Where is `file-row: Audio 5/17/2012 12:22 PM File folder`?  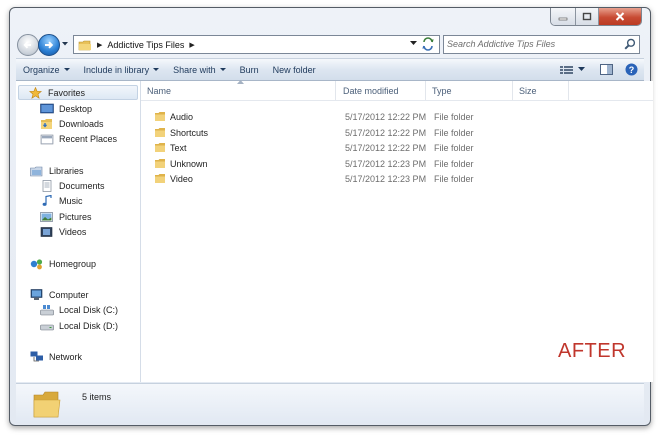 file-row: Audio 5/17/2012 12:22 PM File folder is located at coordinates (400, 116).